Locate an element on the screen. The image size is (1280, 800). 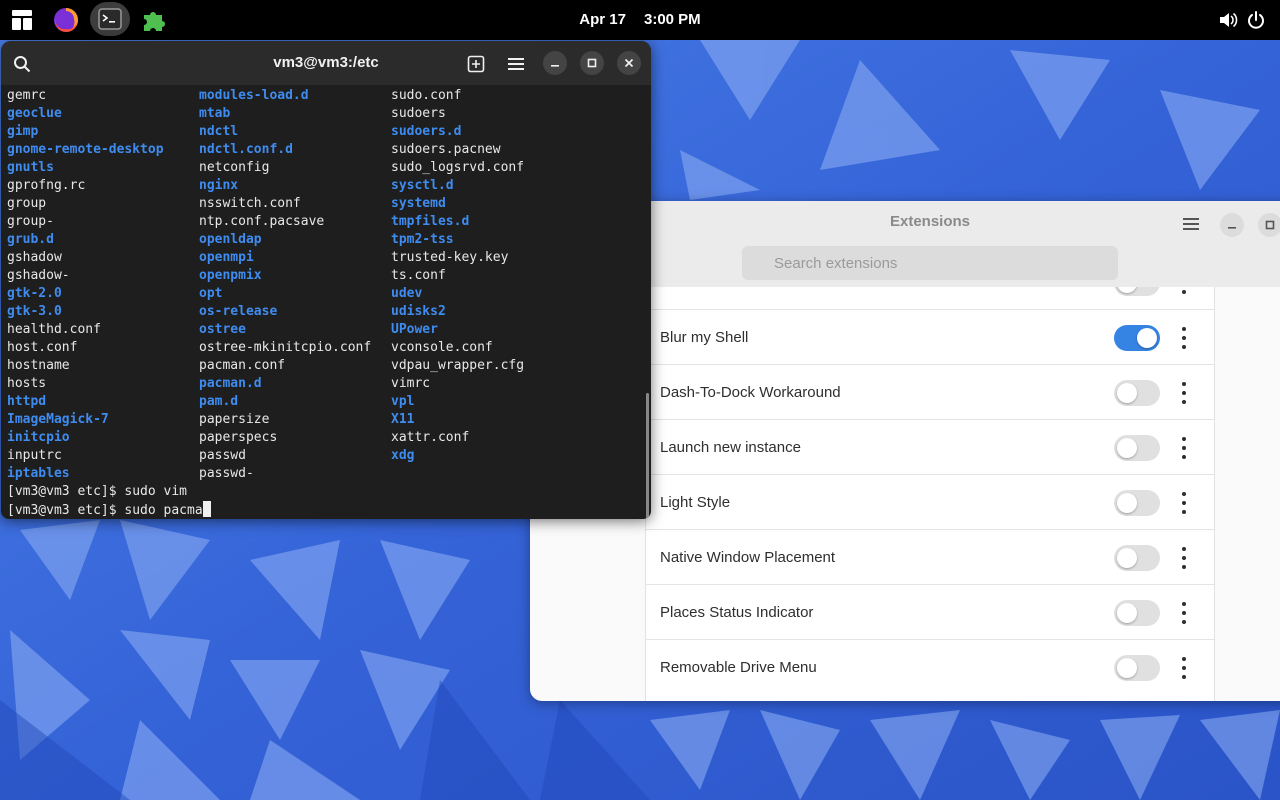
ls-file-entry: ts.conf is located at coordinates (418, 275).